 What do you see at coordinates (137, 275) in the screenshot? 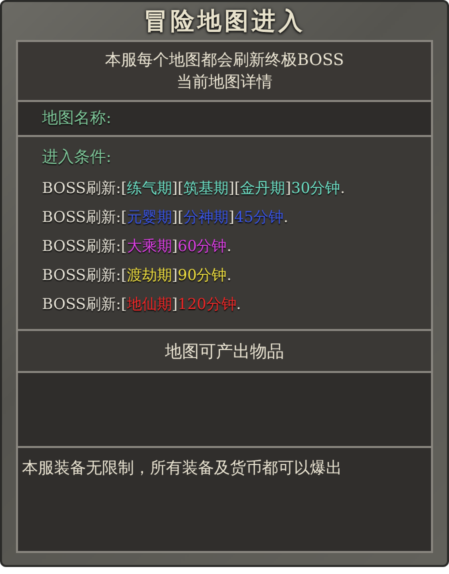
I see `boss-refresh-line: BOSS刷新:[渡劫期]90分钟.` at bounding box center [137, 275].